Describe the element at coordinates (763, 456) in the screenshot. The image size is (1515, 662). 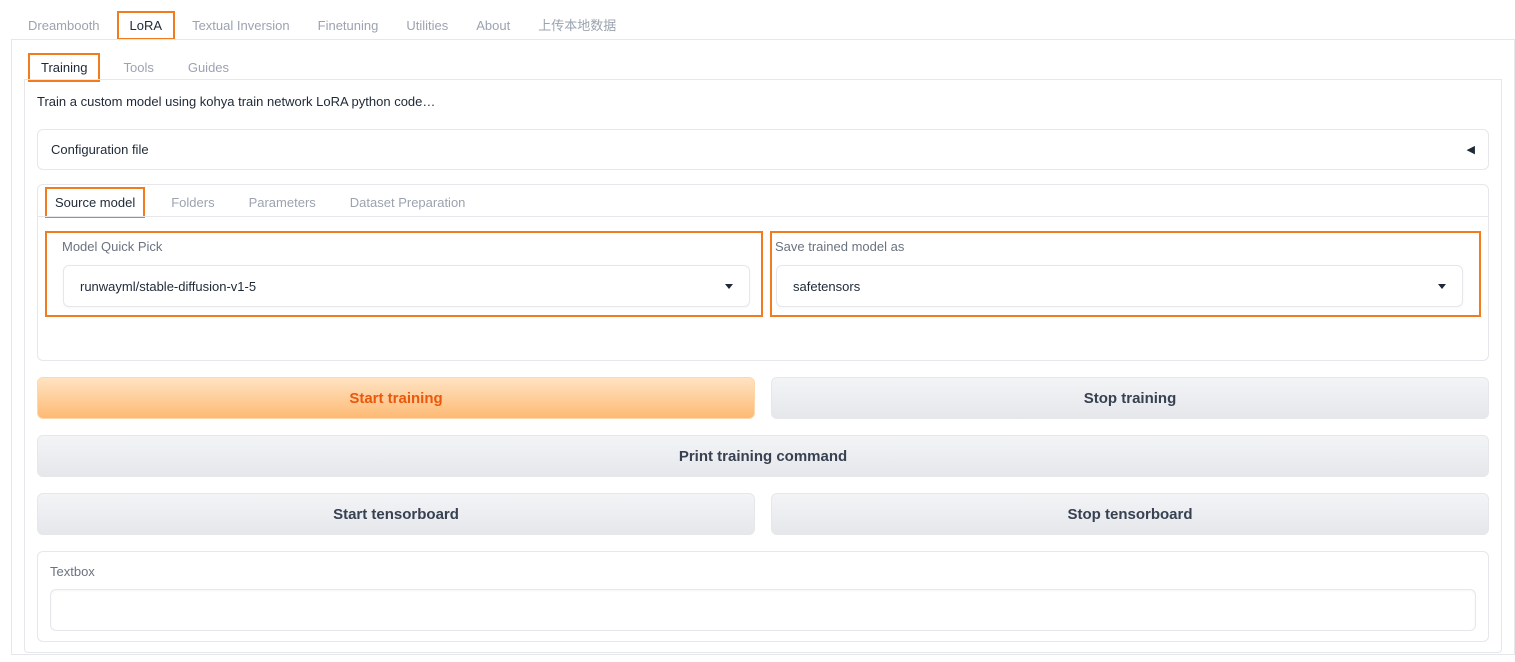
I see `print-training-command-button: Print training command` at that location.